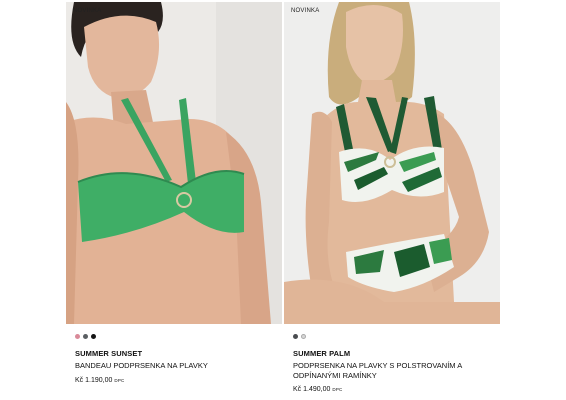 The image size is (566, 400). Describe the element at coordinates (174, 366) in the screenshot. I see `product-description: BANDEAU PODPRSENKA NA PLAVKY` at that location.